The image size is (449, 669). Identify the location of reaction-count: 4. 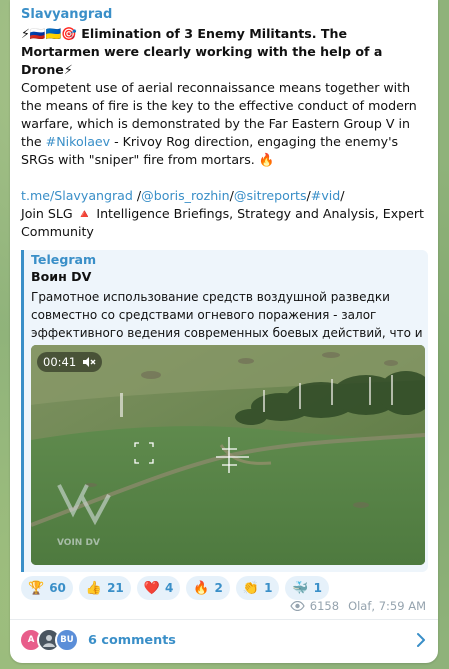
(169, 588).